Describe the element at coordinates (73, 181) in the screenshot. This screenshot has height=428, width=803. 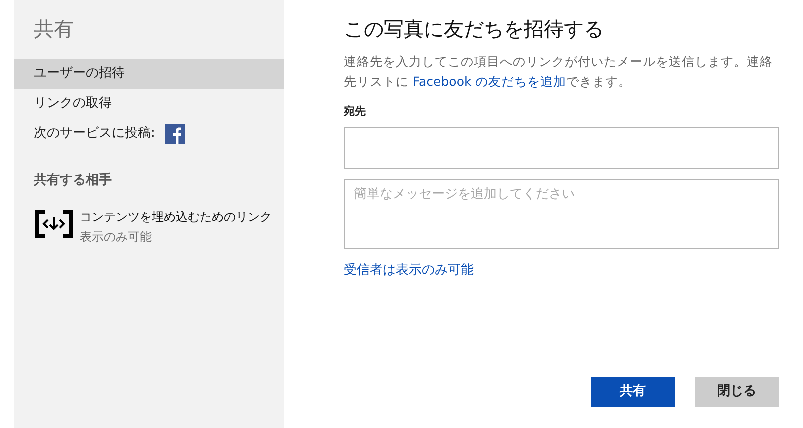
I see `section-title: 共有する相手` at that location.